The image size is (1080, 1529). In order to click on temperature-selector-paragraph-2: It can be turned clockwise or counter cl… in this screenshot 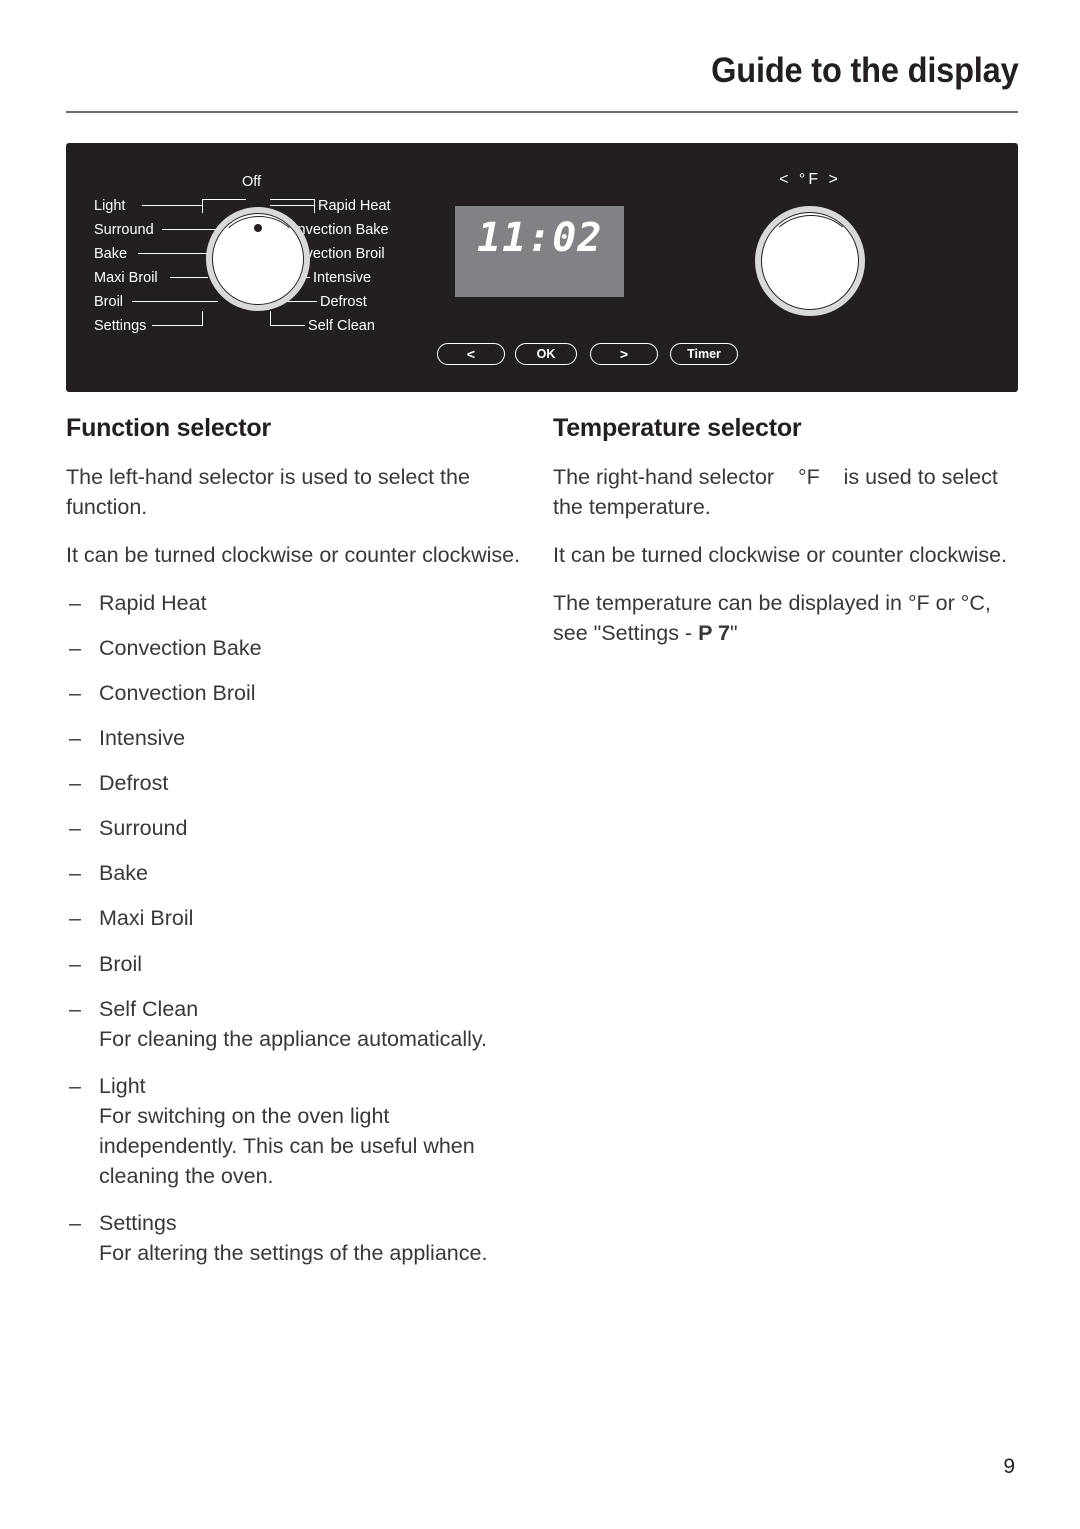, I will do `click(780, 554)`.